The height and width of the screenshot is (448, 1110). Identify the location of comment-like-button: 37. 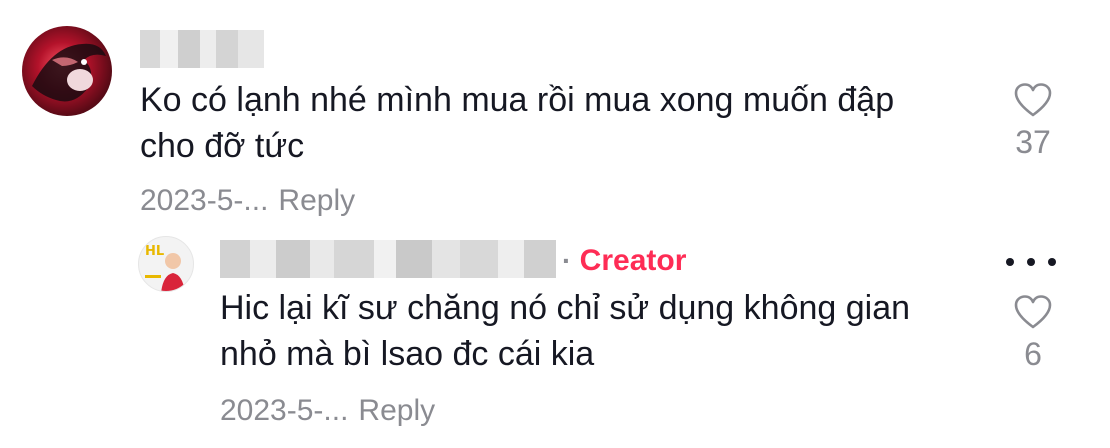
(1033, 122).